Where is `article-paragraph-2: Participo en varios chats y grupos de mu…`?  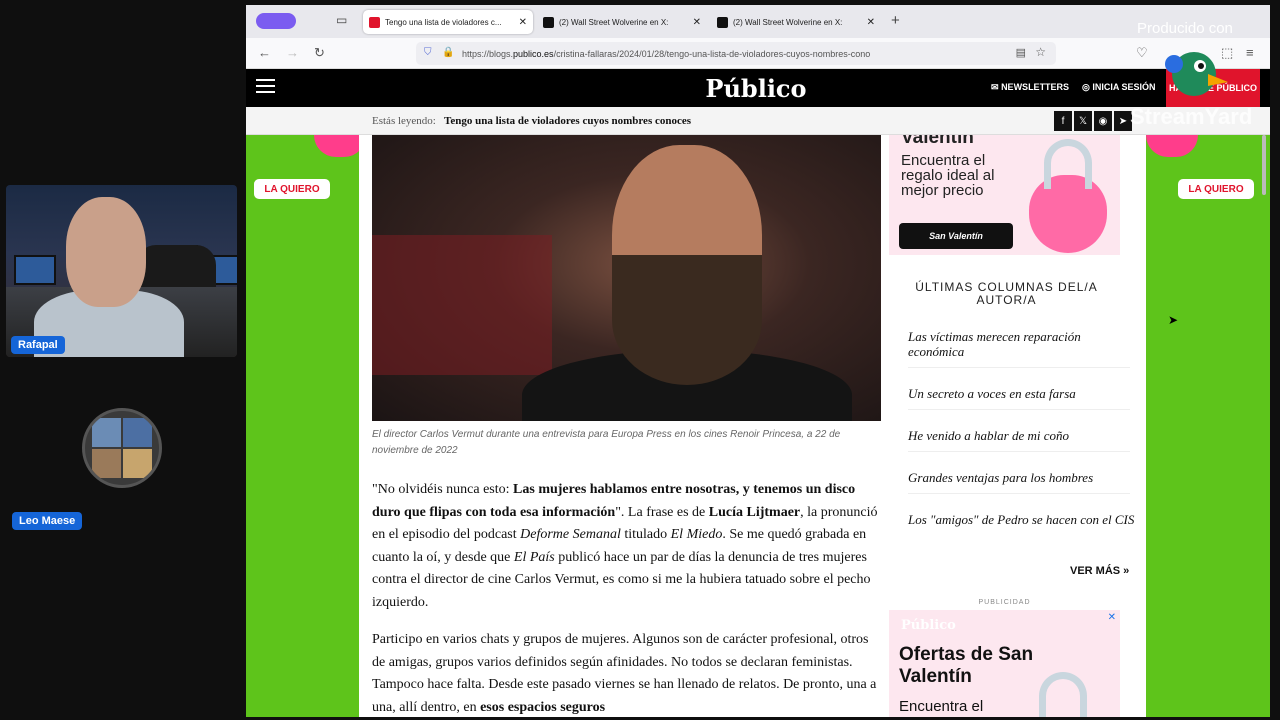 article-paragraph-2: Participo en varios chats y grupos de mu… is located at coordinates (626, 673).